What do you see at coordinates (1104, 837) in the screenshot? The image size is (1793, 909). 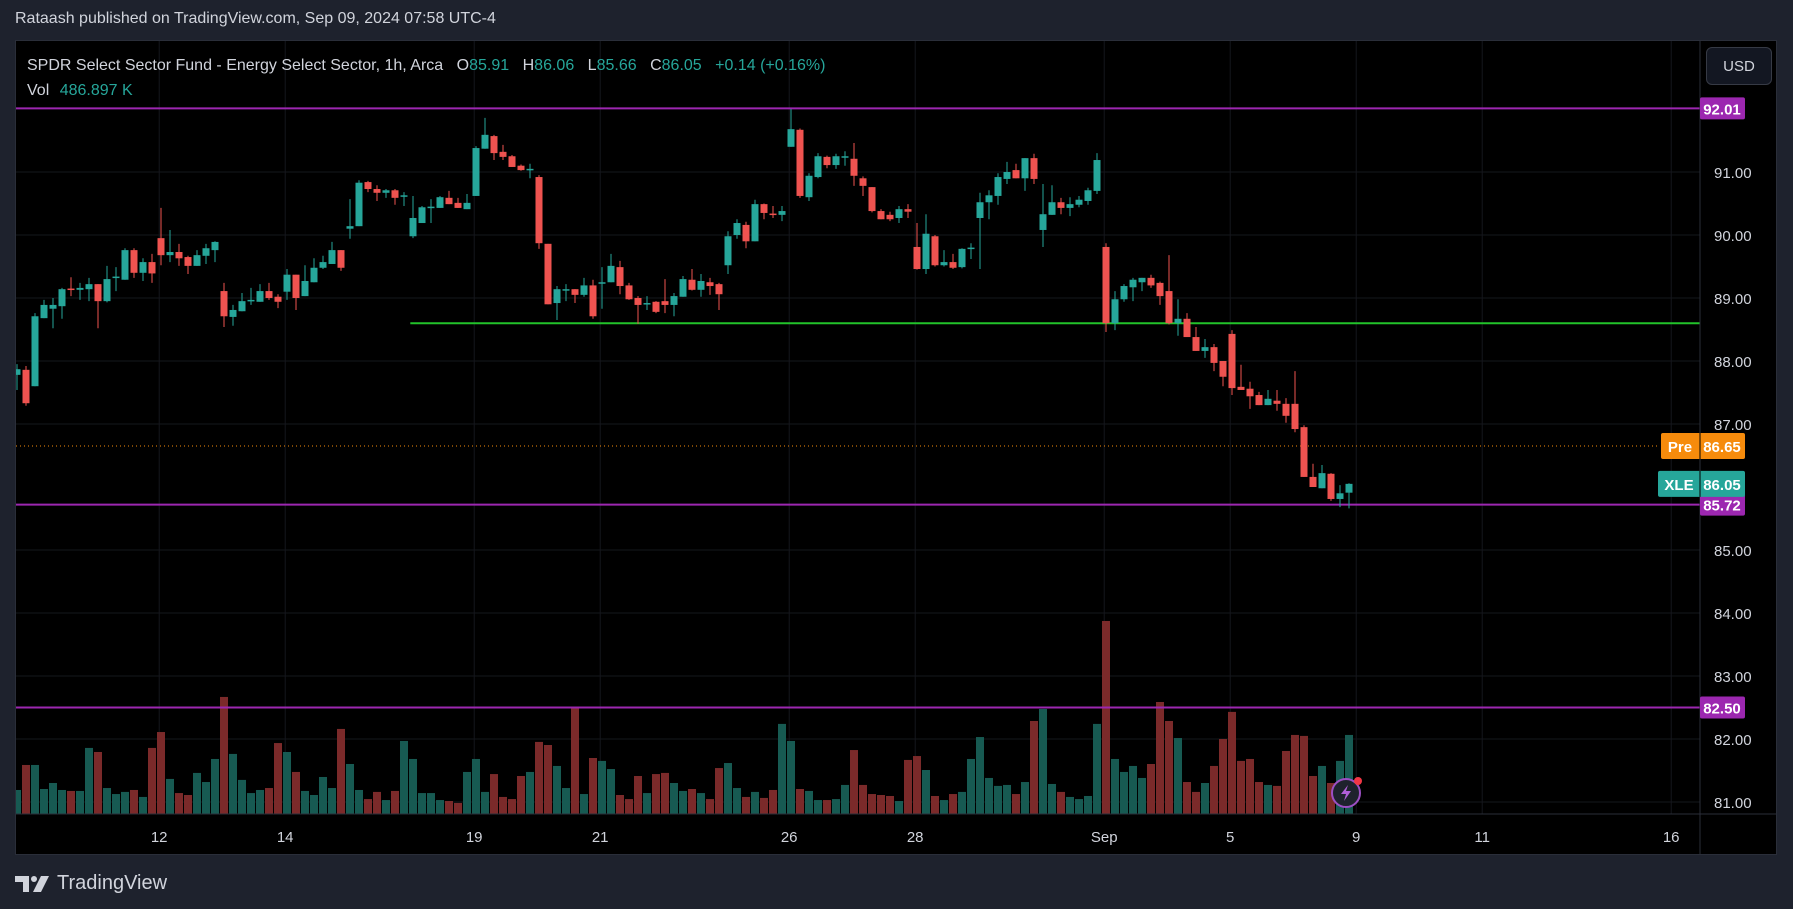 I see `time-tick-label: Sep` at bounding box center [1104, 837].